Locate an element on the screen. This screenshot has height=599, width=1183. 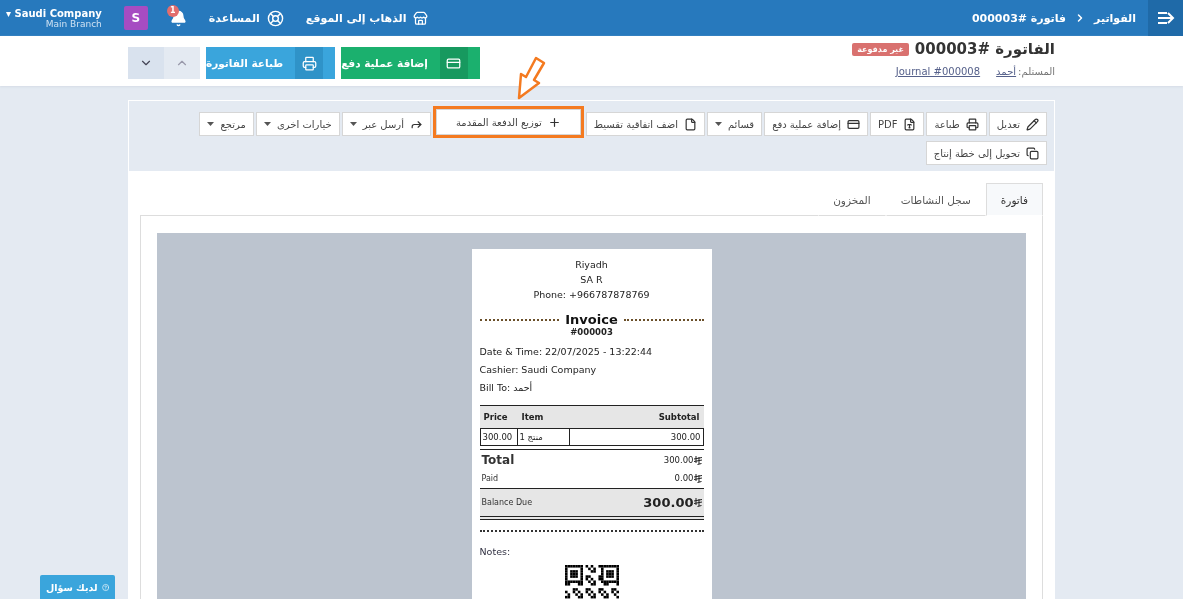
next-button is located at coordinates (146, 63).